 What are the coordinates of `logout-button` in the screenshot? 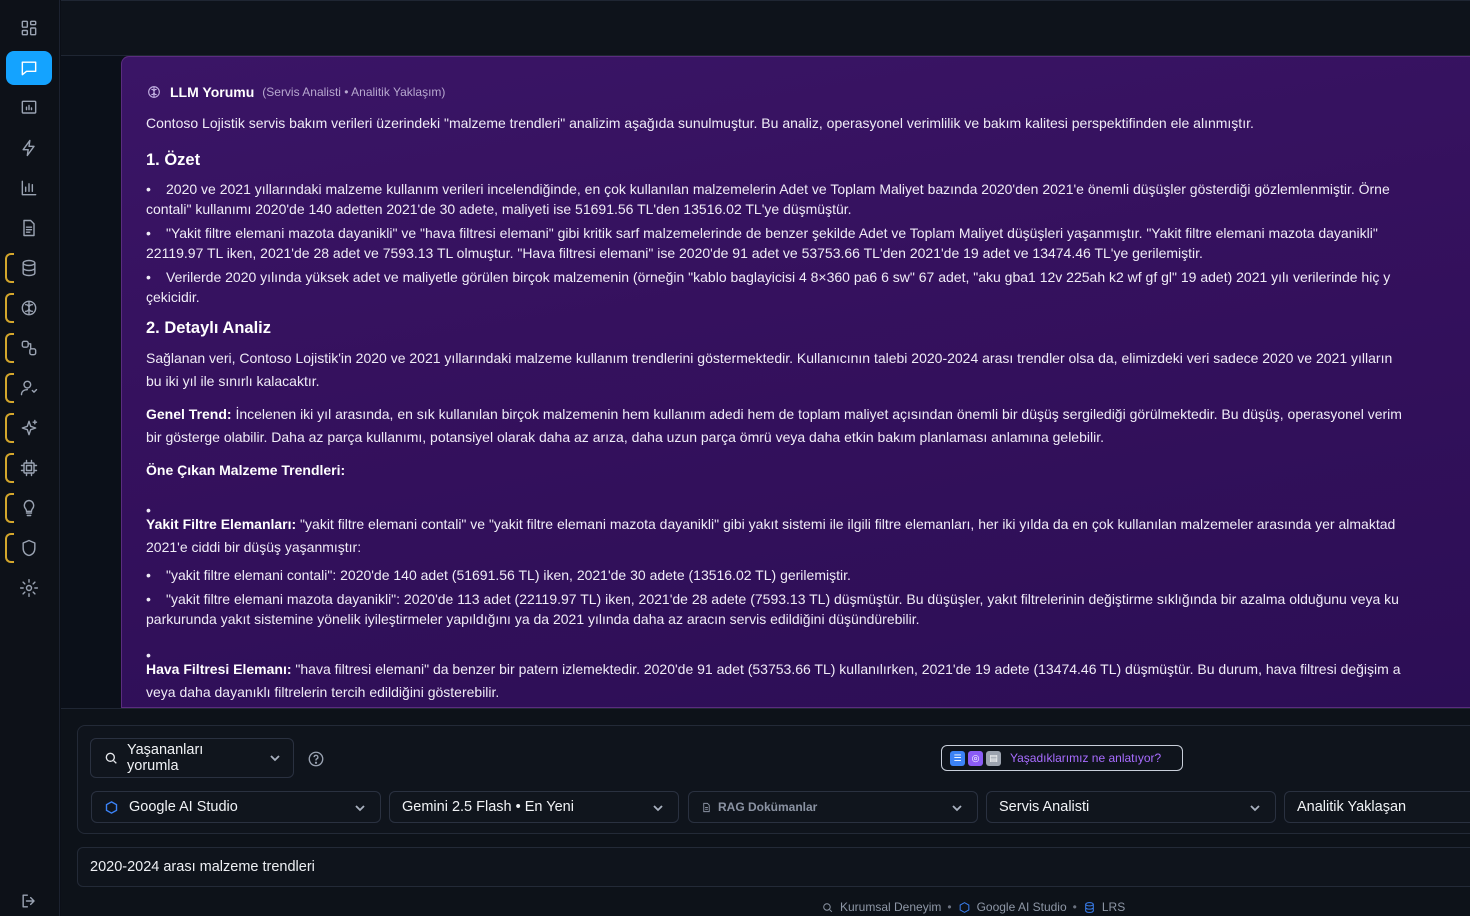 It's located at (29, 900).